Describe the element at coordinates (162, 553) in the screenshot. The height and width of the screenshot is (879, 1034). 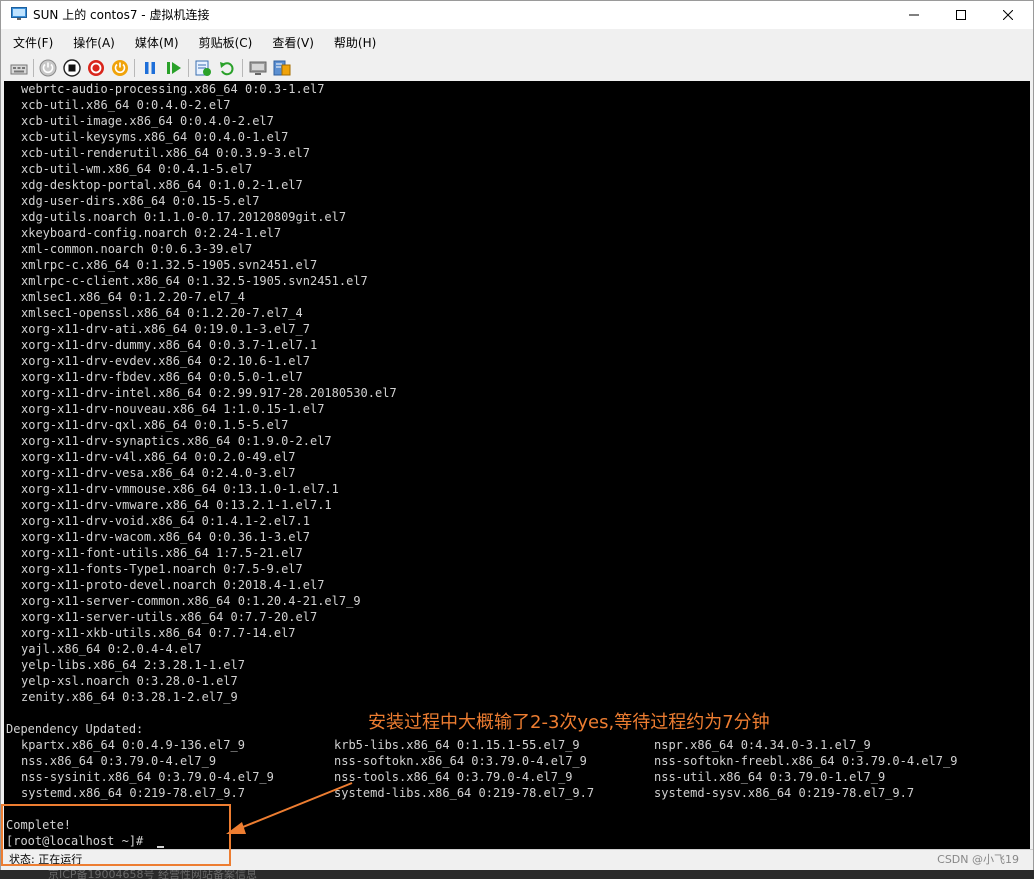
I see `console-package-line: xorg-x11-font-utils.x86_64 1:7.5-21.el7` at that location.